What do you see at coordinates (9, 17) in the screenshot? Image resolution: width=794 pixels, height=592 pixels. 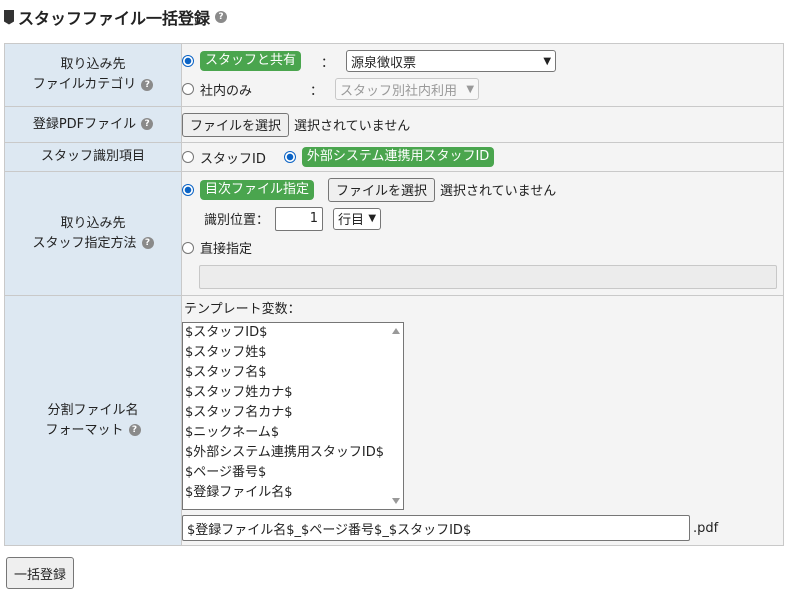 I see `title-marker-icon` at bounding box center [9, 17].